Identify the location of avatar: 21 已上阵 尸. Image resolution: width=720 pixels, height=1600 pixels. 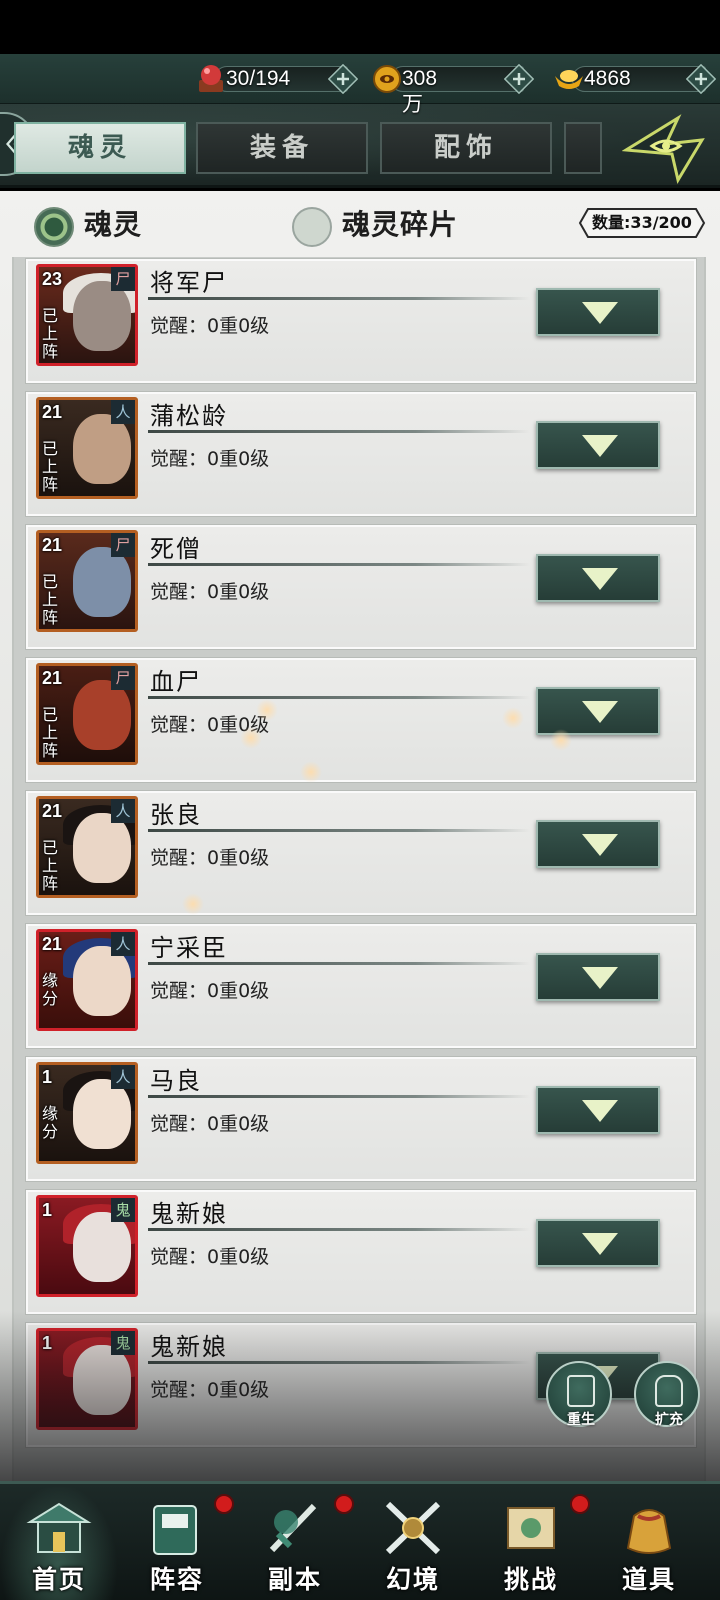
(87, 581).